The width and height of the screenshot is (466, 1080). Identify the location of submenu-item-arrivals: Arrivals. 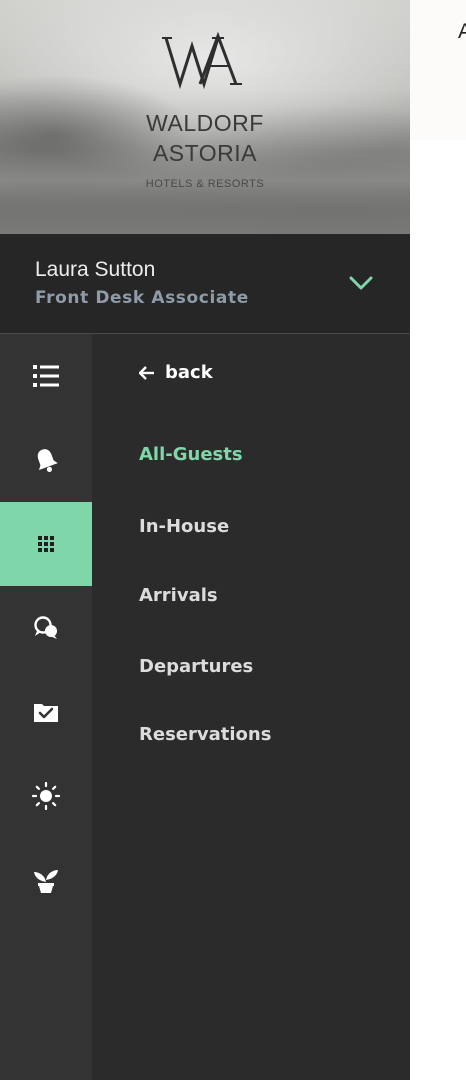
(178, 595).